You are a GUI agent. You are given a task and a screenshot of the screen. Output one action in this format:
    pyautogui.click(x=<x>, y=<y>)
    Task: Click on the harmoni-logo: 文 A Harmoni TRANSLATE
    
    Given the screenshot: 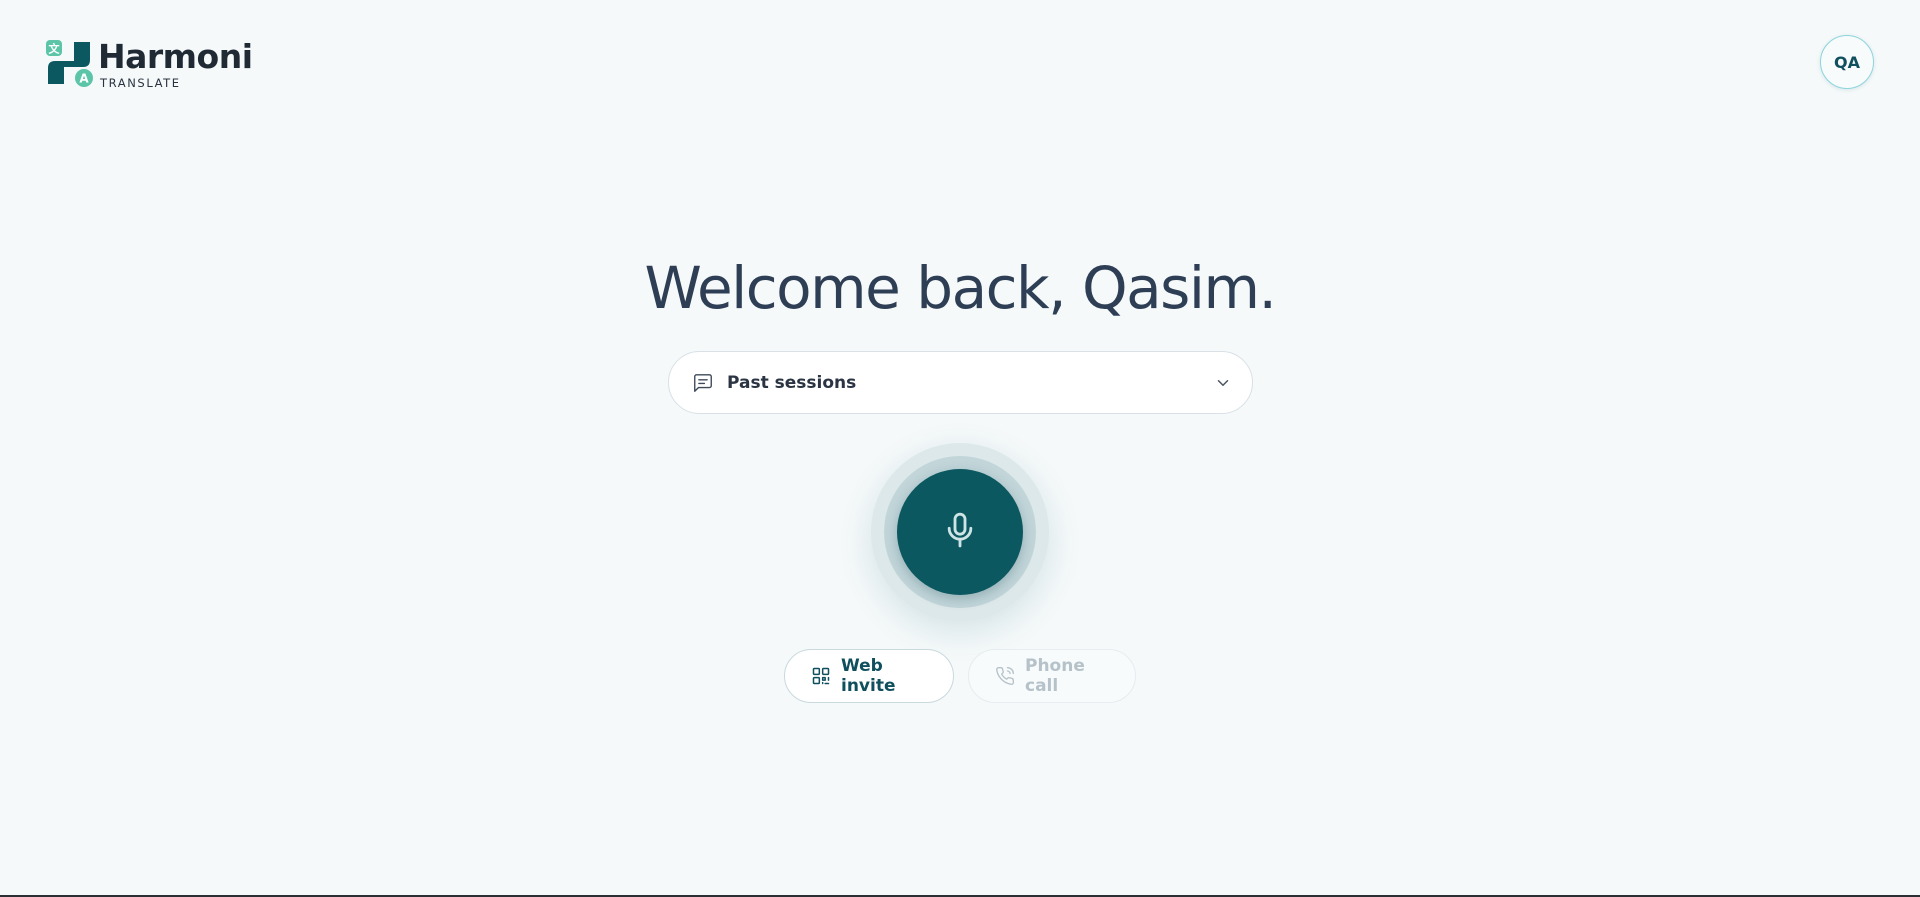 What is the action you would take?
    pyautogui.click(x=148, y=64)
    